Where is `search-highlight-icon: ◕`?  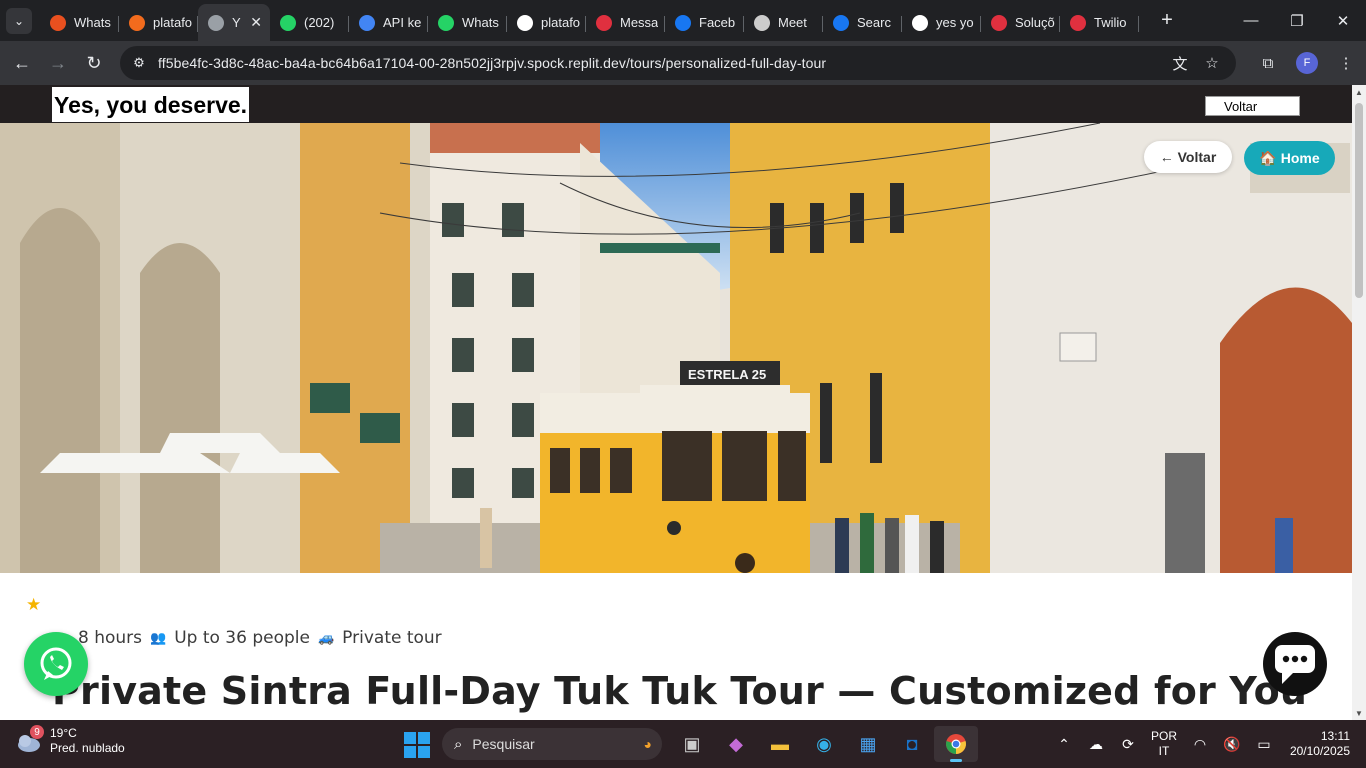 search-highlight-icon: ◕ is located at coordinates (647, 744).